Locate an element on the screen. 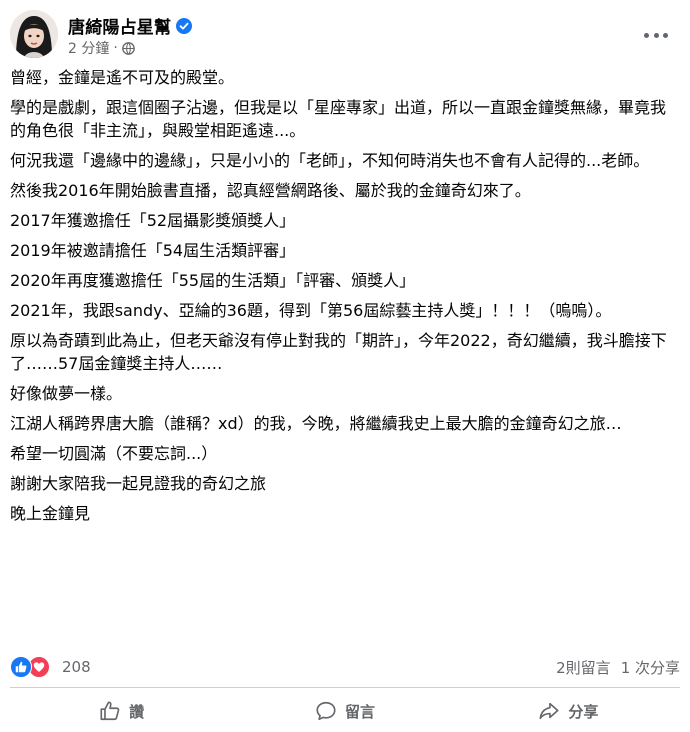  post-actions: 讚 留言 分享 is located at coordinates (345, 711).